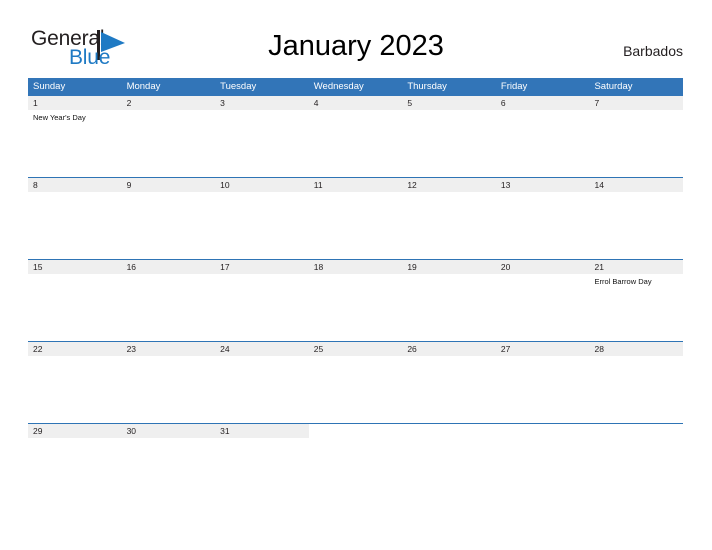 Image resolution: width=712 pixels, height=550 pixels. I want to click on day-number: 6, so click(543, 103).